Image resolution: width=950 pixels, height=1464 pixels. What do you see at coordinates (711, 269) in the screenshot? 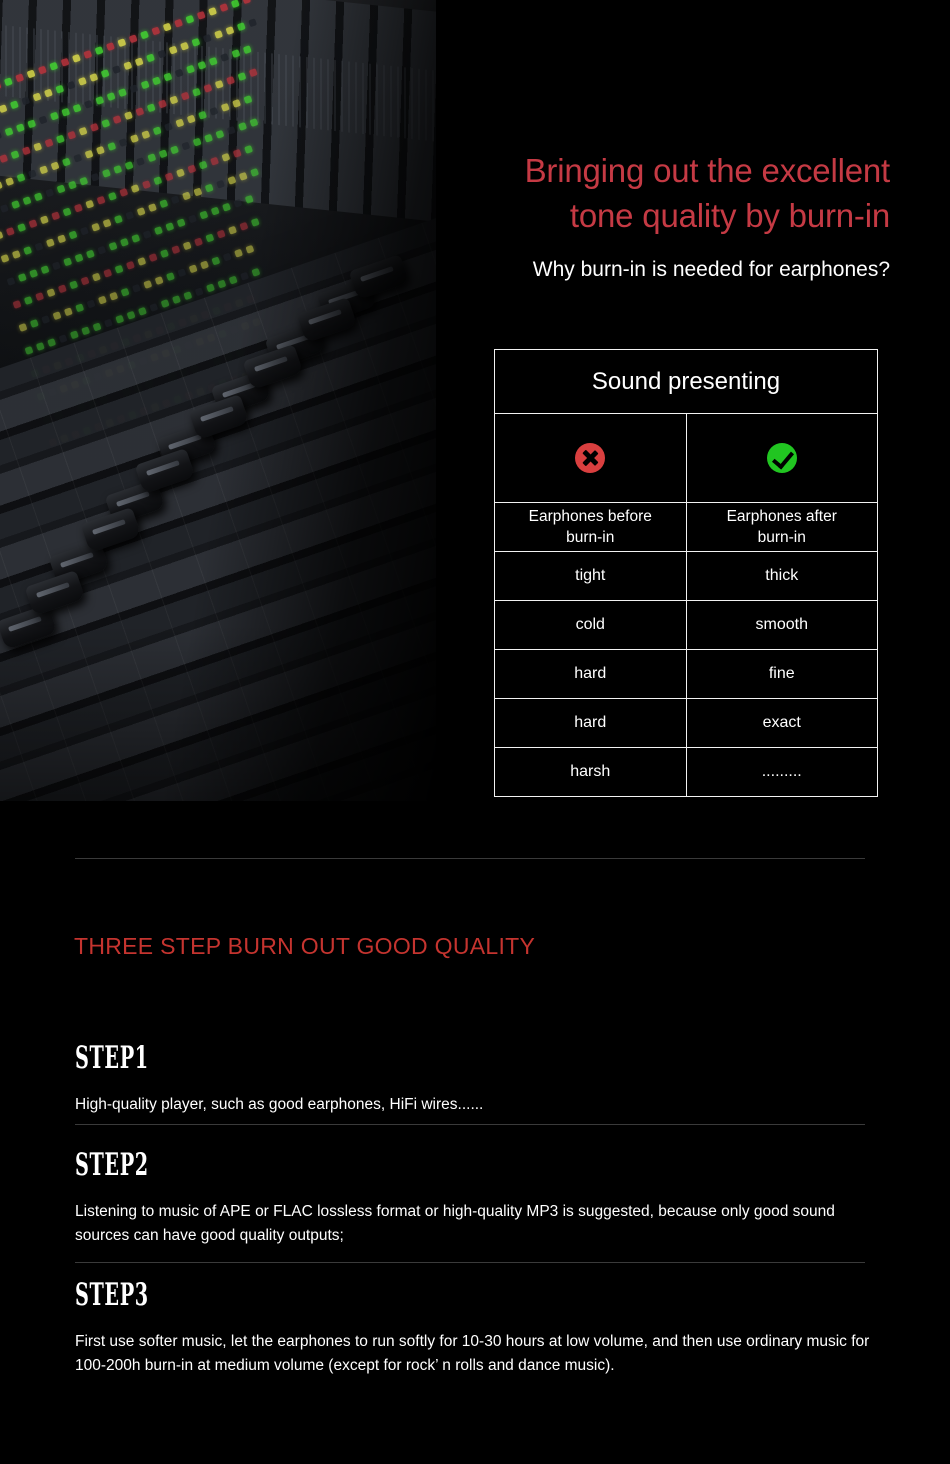
I see `hero-subtitle: Why burn-in is needed for earphones?` at bounding box center [711, 269].